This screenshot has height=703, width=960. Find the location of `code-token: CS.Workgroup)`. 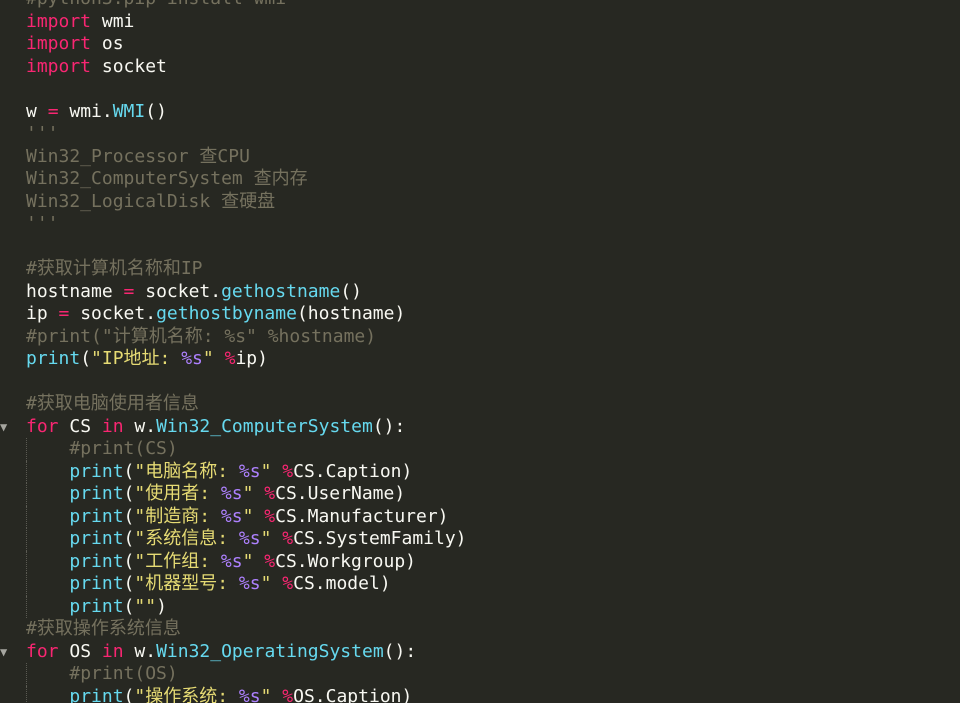

code-token: CS.Workgroup) is located at coordinates (346, 561).